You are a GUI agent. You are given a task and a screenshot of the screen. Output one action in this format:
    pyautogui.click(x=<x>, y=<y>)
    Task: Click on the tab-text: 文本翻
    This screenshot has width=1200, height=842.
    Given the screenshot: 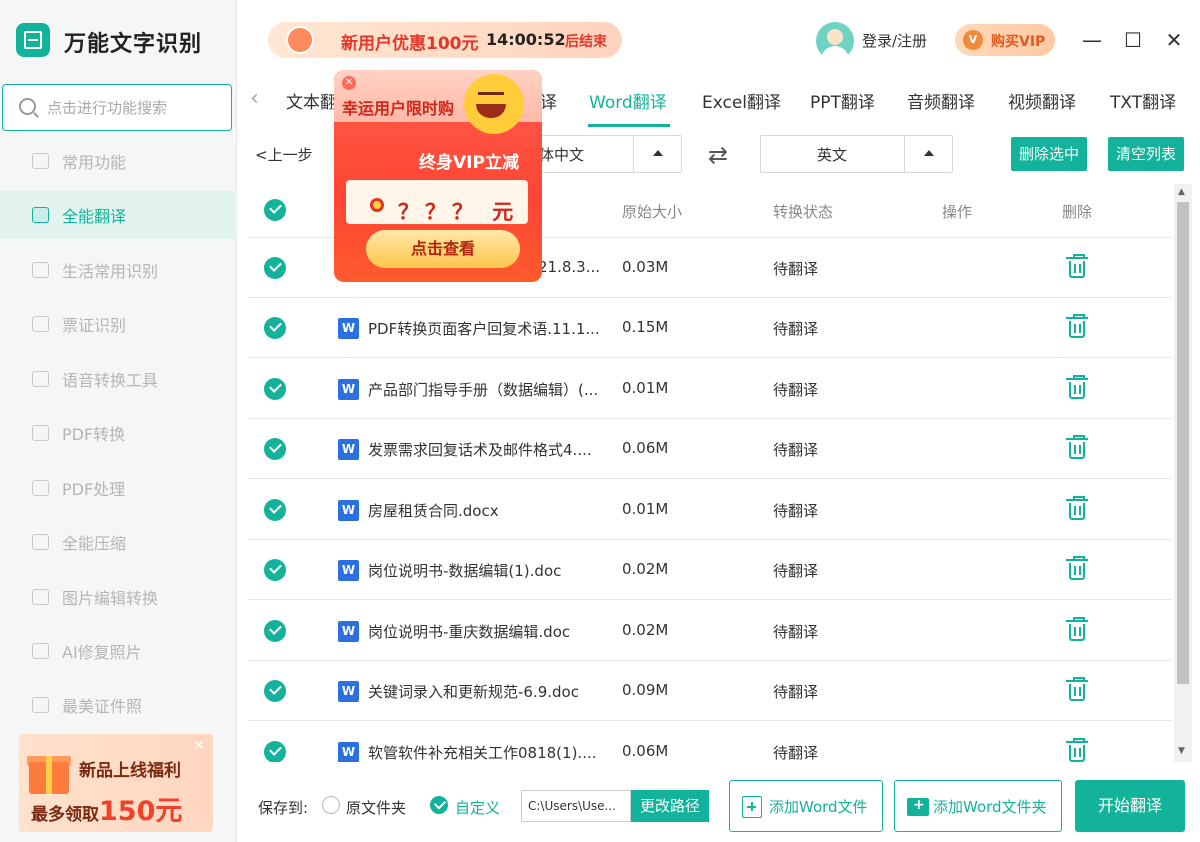 What is the action you would take?
    pyautogui.click(x=311, y=100)
    